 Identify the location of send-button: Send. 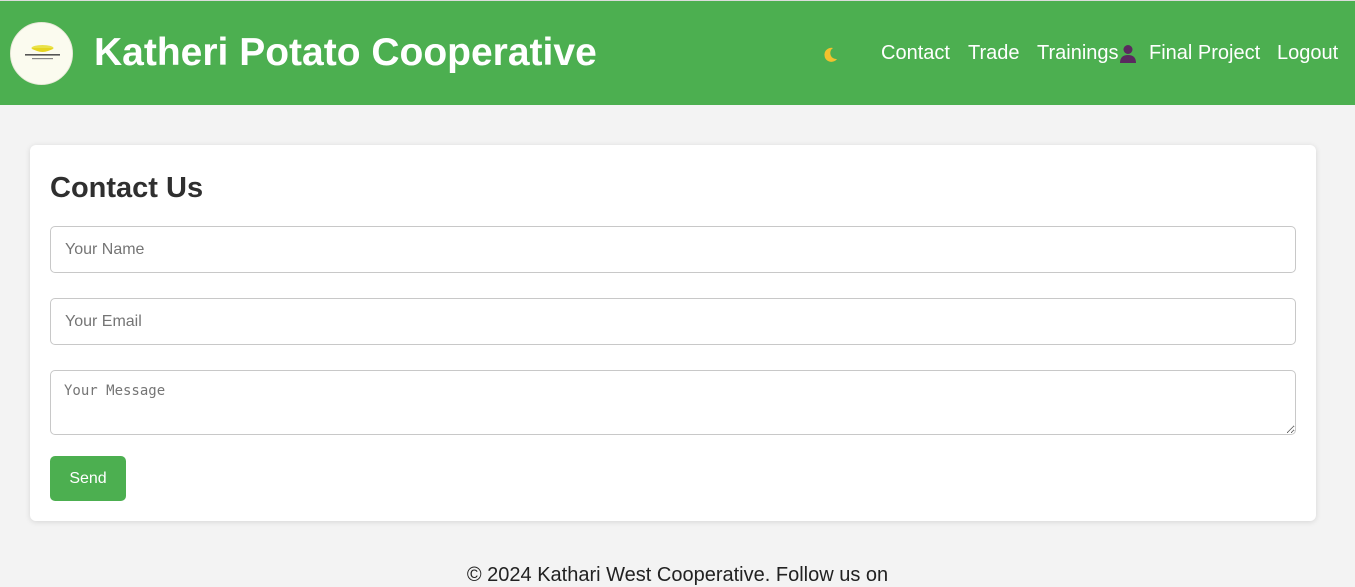
(88, 478).